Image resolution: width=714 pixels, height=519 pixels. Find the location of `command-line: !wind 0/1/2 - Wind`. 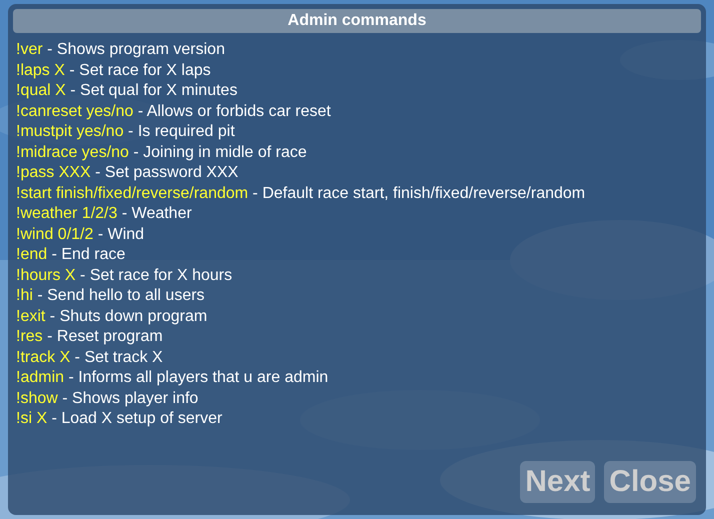

command-line: !wind 0/1/2 - Wind is located at coordinates (80, 234).